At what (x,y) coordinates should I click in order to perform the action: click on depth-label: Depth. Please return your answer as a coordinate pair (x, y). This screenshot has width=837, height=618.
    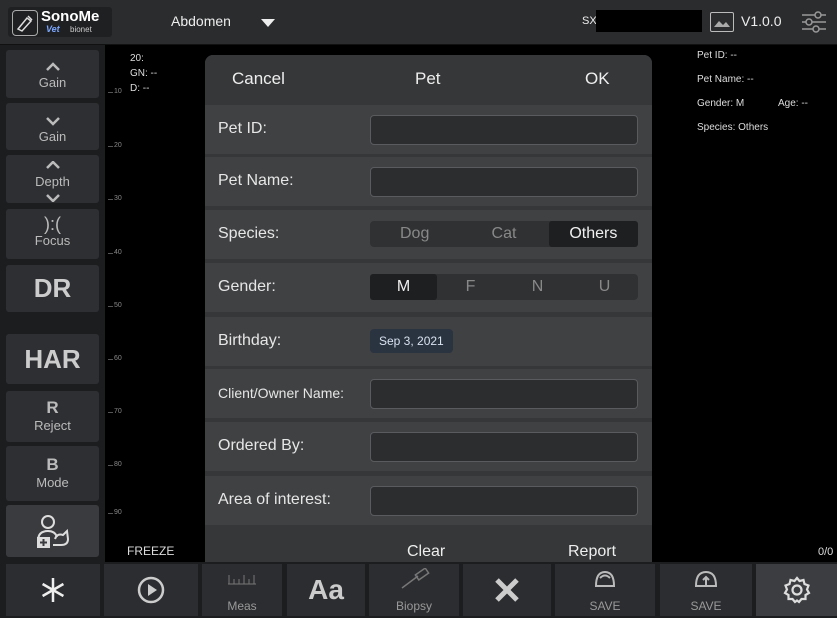
    Looking at the image, I should click on (52, 181).